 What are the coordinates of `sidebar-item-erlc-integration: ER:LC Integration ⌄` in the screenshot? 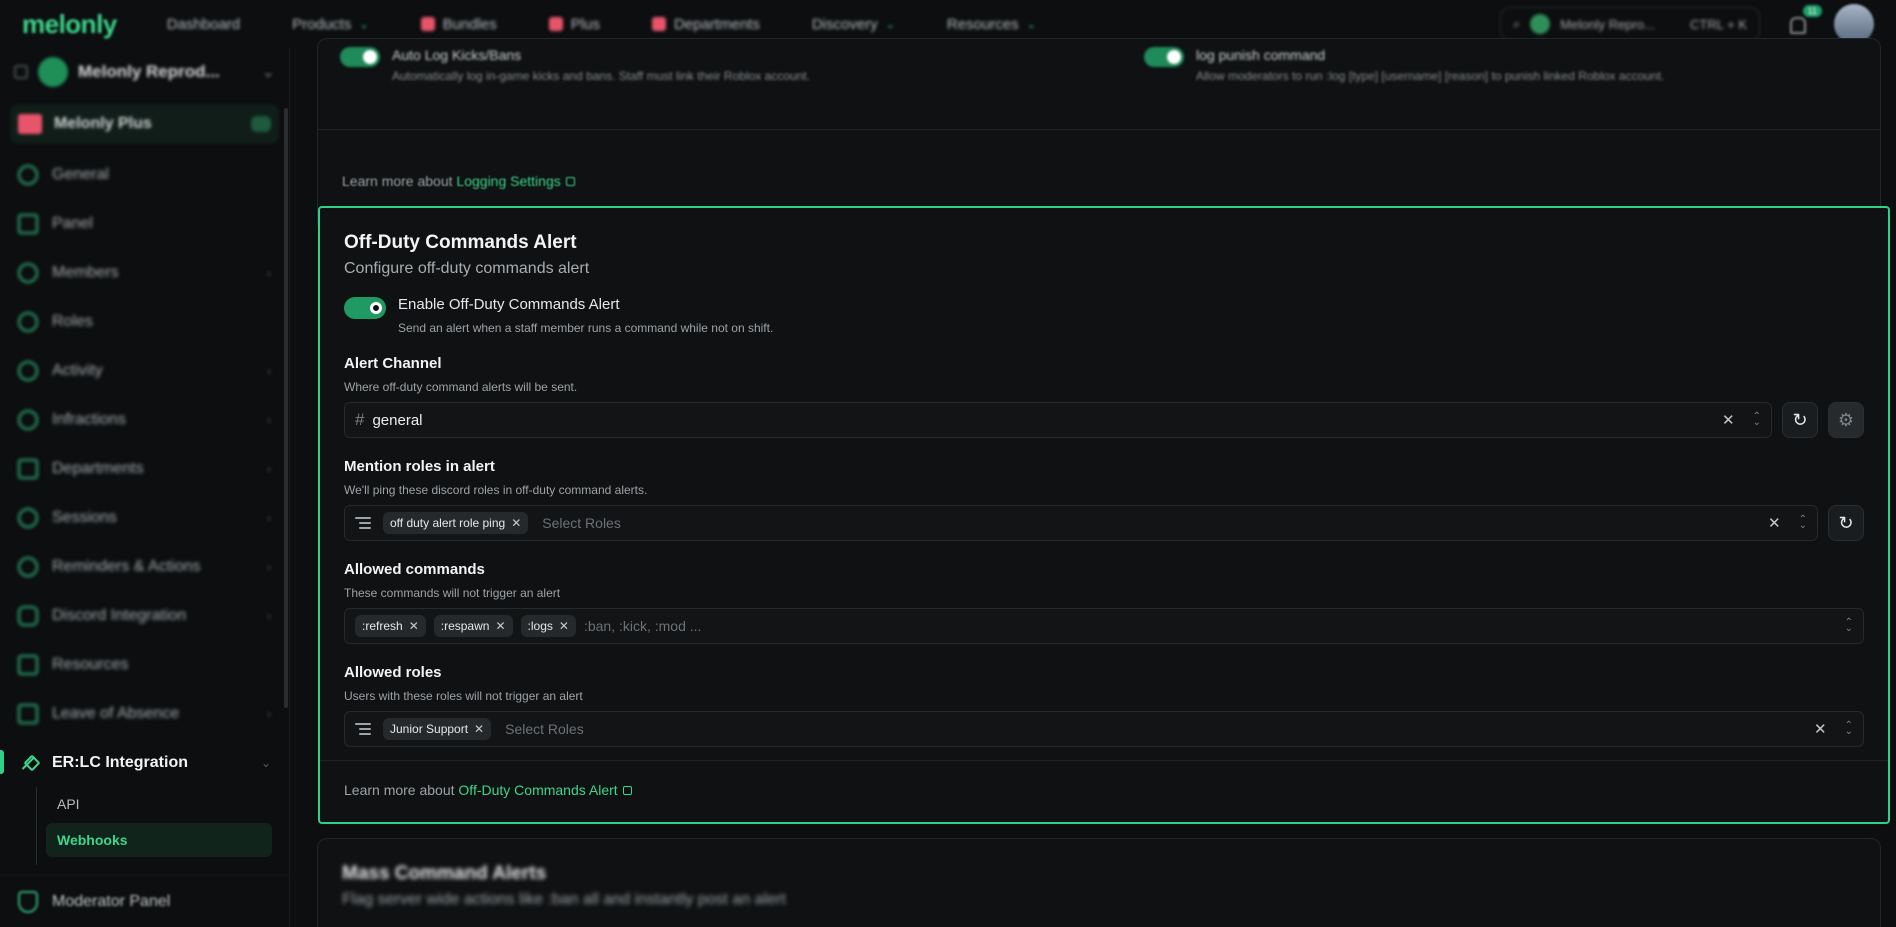 It's located at (144, 762).